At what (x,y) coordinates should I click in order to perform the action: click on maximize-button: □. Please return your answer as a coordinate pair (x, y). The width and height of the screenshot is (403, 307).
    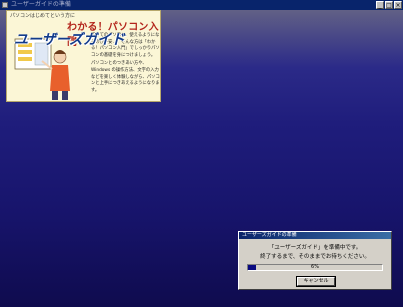
    Looking at the image, I should click on (389, 5).